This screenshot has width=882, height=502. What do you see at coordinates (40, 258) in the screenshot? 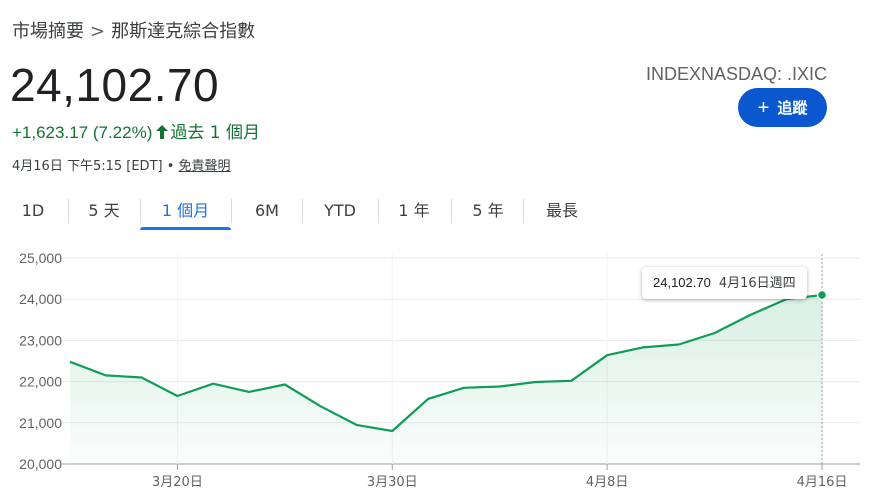
I see `y-tick-label: 25,000` at bounding box center [40, 258].